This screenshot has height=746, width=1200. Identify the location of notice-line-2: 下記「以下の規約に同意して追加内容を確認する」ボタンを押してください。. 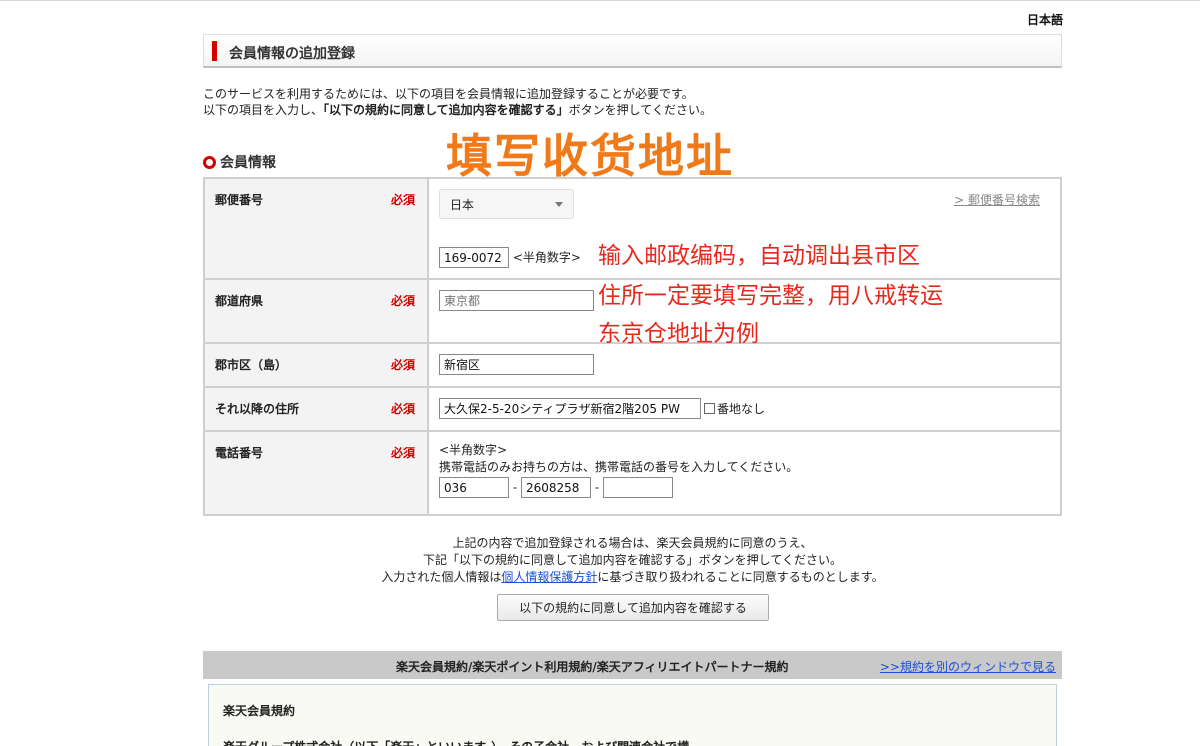
(632, 560).